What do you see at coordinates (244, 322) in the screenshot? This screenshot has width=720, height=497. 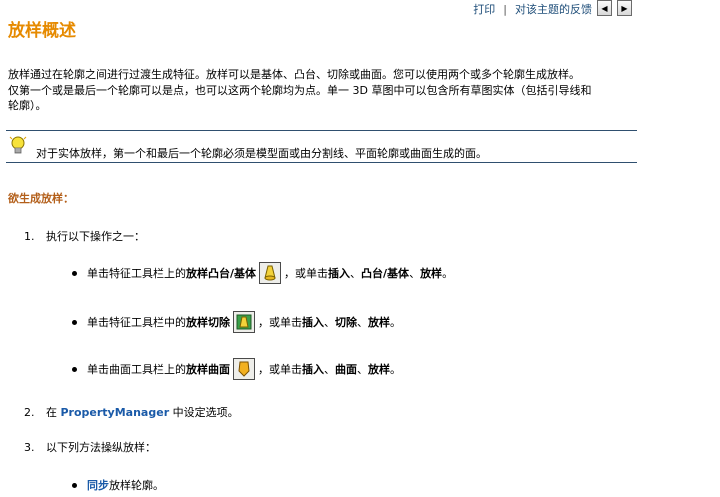 I see `loft-cut-icon` at bounding box center [244, 322].